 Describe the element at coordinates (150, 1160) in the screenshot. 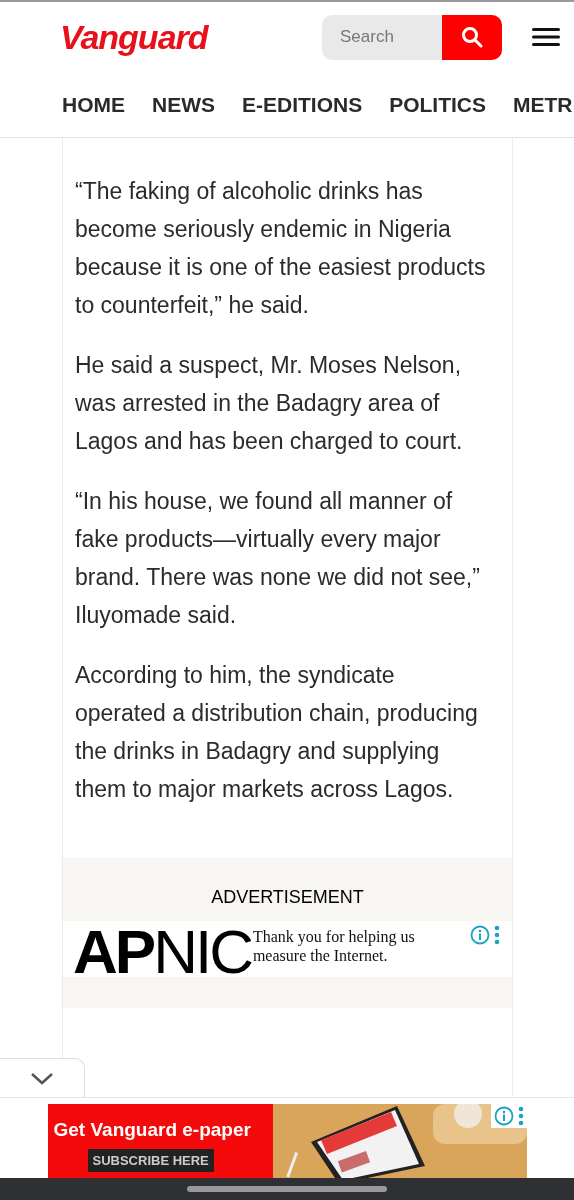

I see `subscribe-button: SUBSCRIBE HERE` at that location.